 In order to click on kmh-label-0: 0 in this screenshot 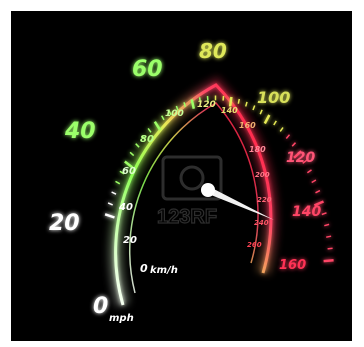, I will do `click(144, 268)`.